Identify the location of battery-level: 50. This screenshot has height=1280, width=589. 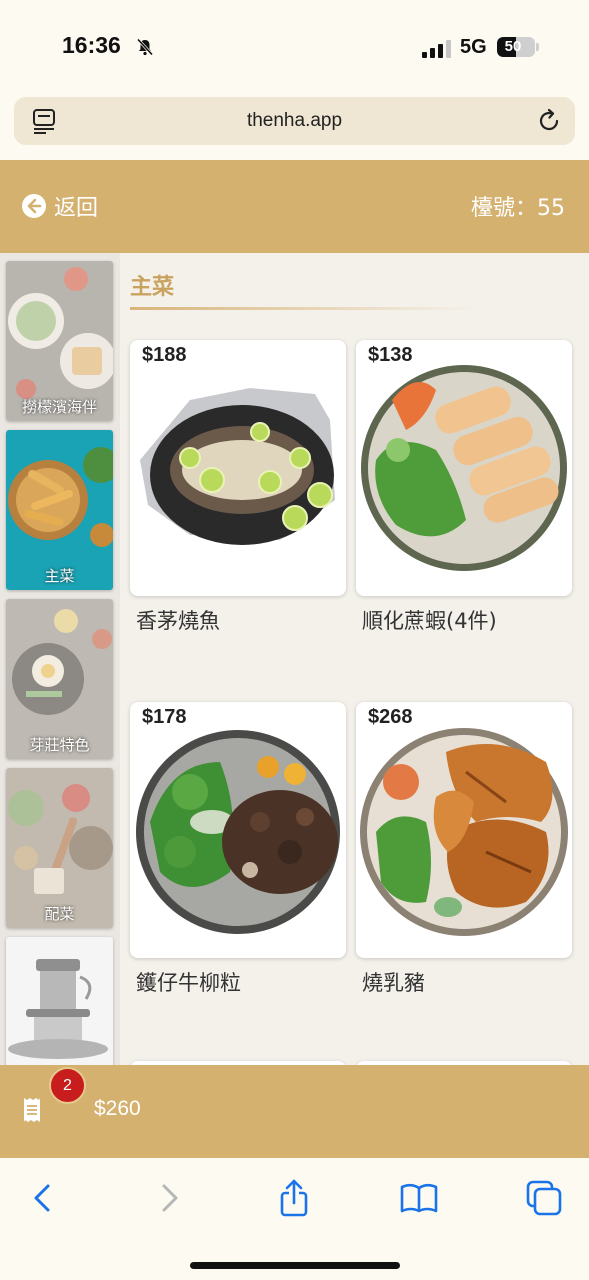
(513, 46).